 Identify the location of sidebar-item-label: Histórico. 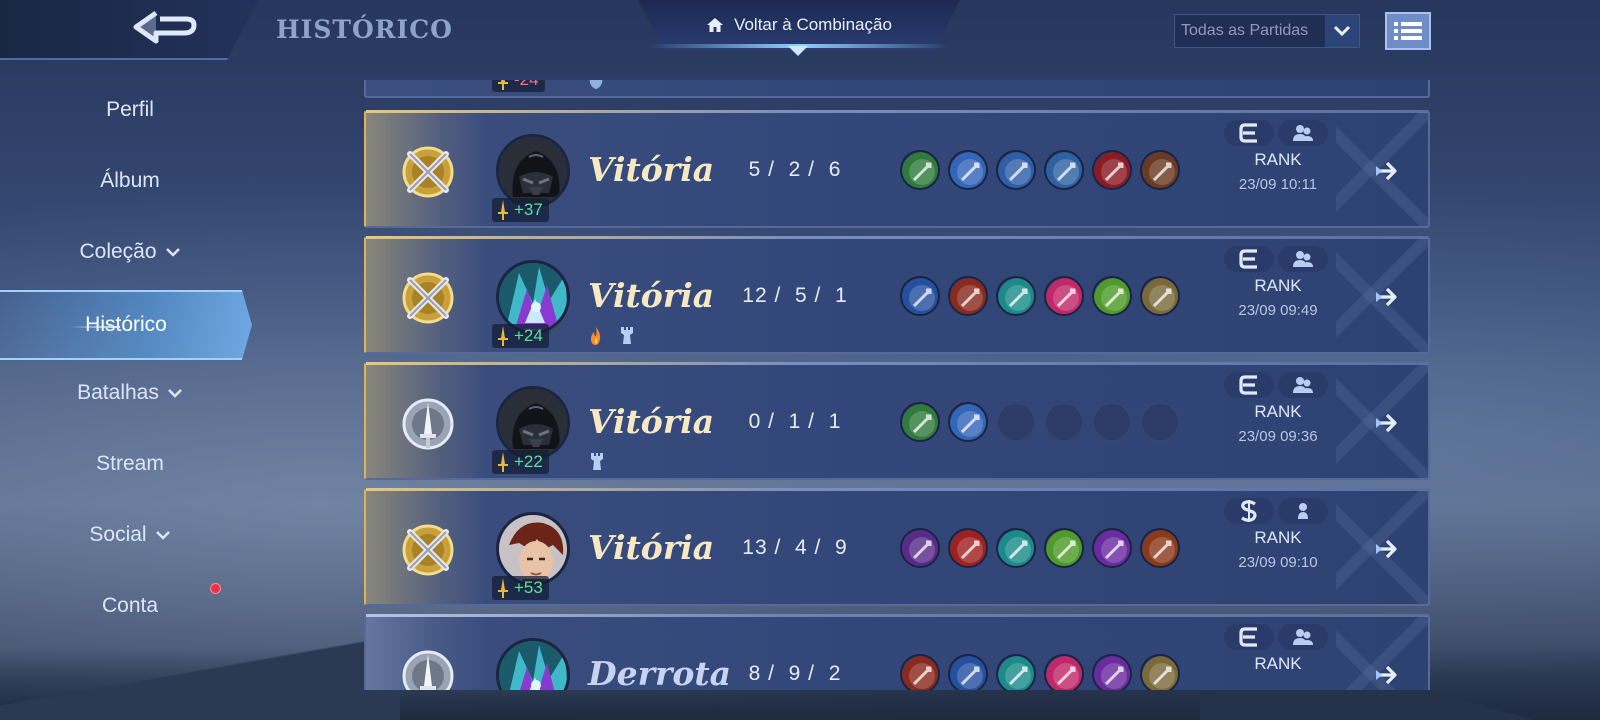
(126, 324).